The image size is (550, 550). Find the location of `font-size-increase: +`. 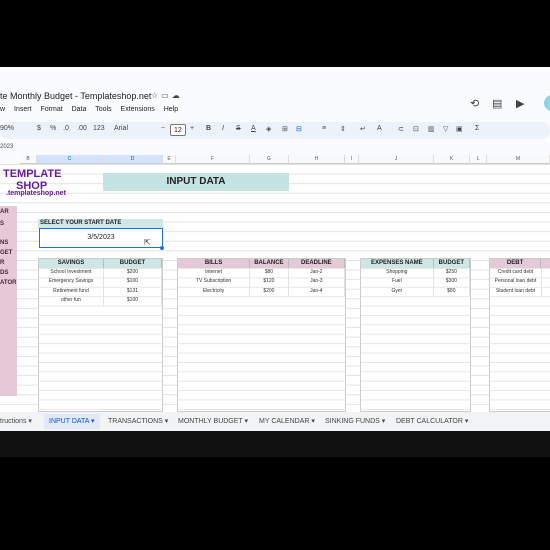

font-size-increase: + is located at coordinates (192, 128).